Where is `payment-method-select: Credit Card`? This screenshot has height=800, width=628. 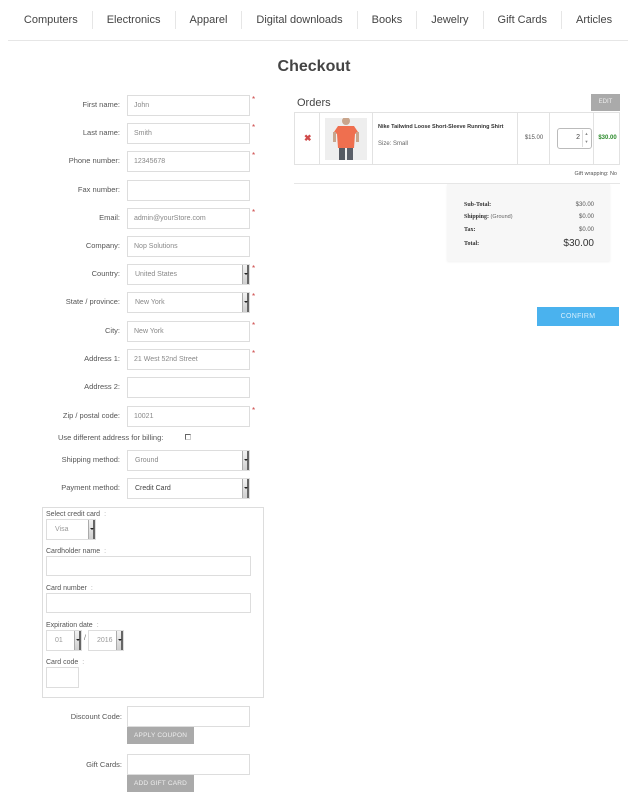 payment-method-select: Credit Card is located at coordinates (188, 488).